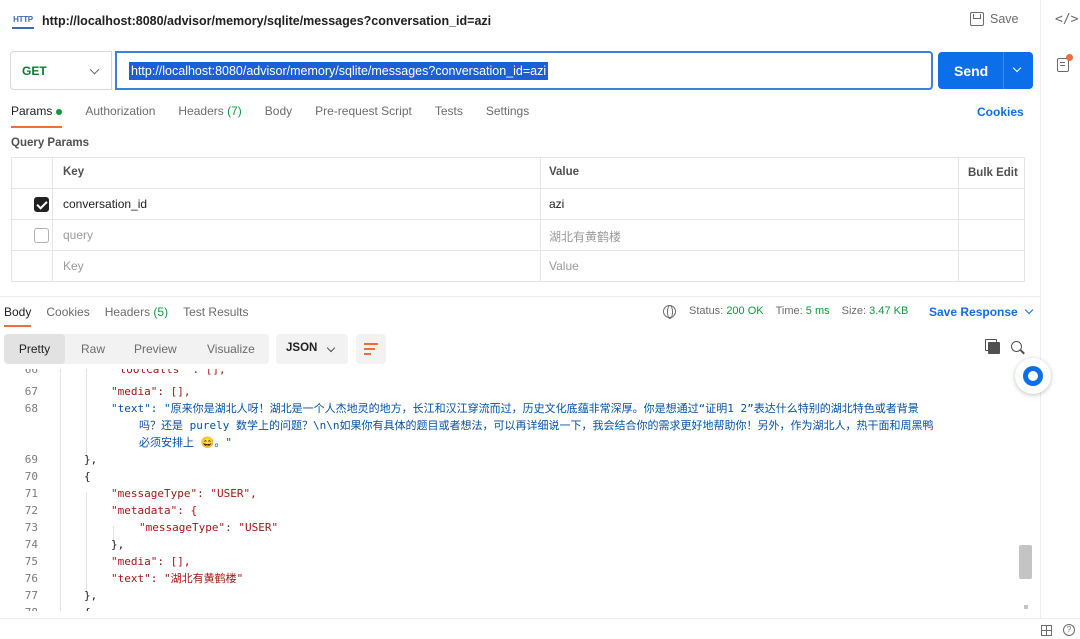 This screenshot has height=639, width=1080. What do you see at coordinates (209, 115) in the screenshot?
I see `tab-headers: Headers (7)` at bounding box center [209, 115].